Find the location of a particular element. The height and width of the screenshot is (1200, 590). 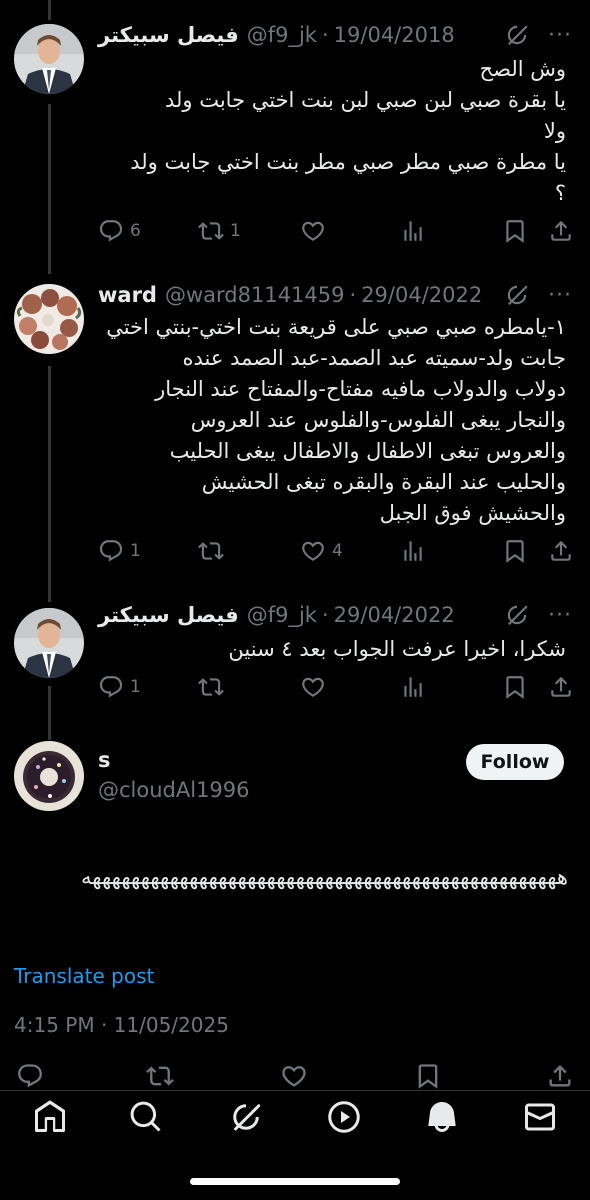

notifications-icon is located at coordinates (442, 1117).